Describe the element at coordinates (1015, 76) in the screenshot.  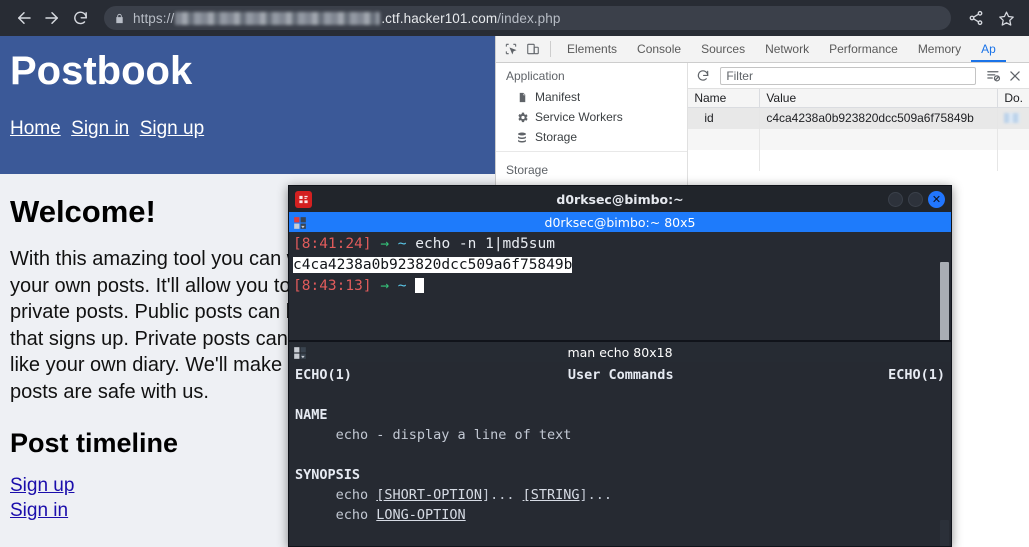
I see `close-x-icon` at that location.